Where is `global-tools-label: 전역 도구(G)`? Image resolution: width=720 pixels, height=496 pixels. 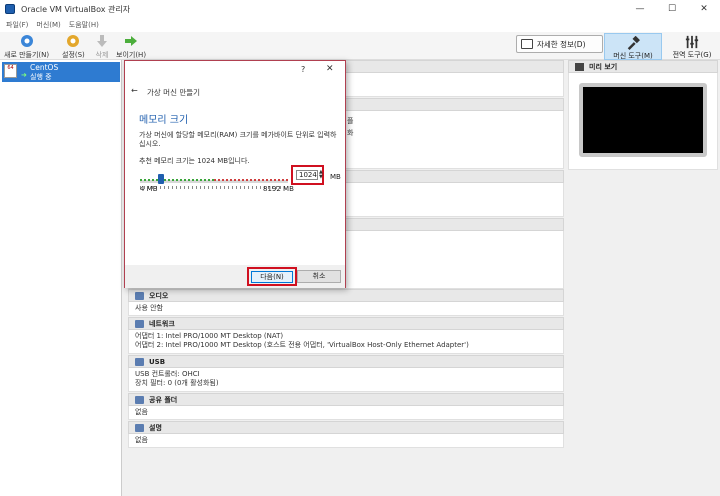 global-tools-label: 전역 도구(G) is located at coordinates (692, 55).